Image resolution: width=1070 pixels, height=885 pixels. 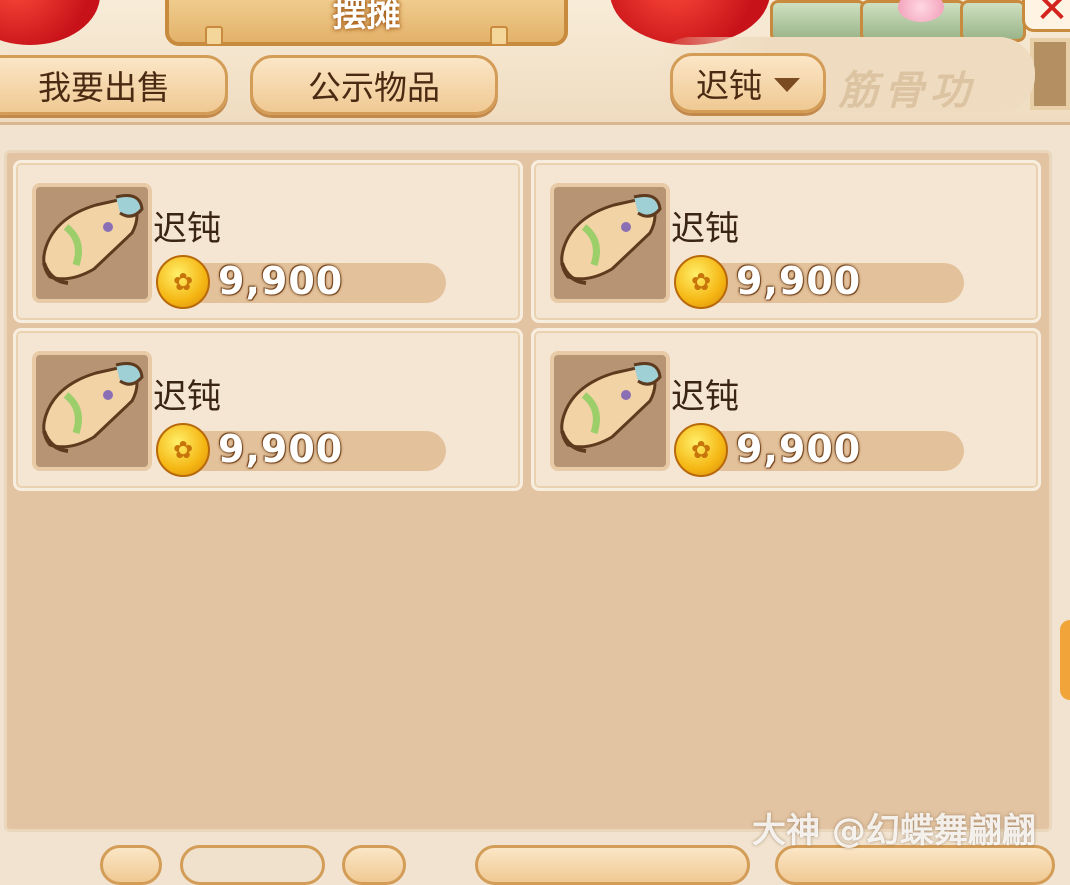 What do you see at coordinates (104, 87) in the screenshot?
I see `tab-sell-label: 我要出售` at bounding box center [104, 87].